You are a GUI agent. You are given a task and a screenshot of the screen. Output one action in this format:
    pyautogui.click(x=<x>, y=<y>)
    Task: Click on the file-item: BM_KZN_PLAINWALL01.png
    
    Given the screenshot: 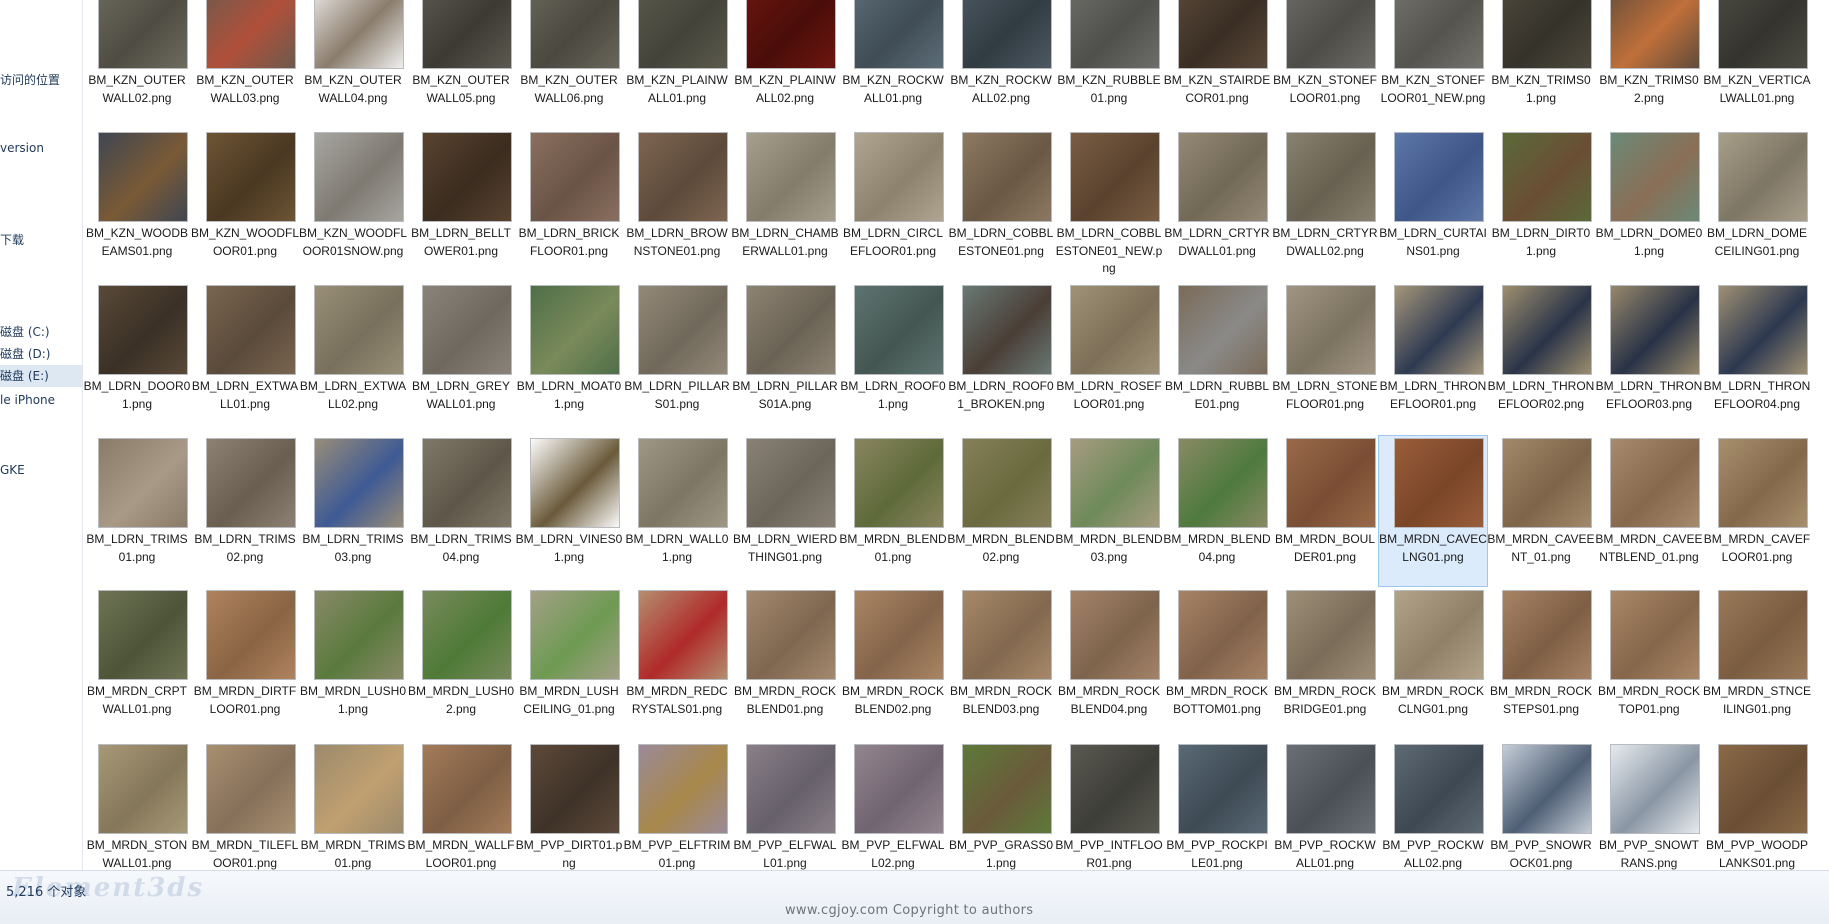 What is the action you would take?
    pyautogui.click(x=677, y=75)
    